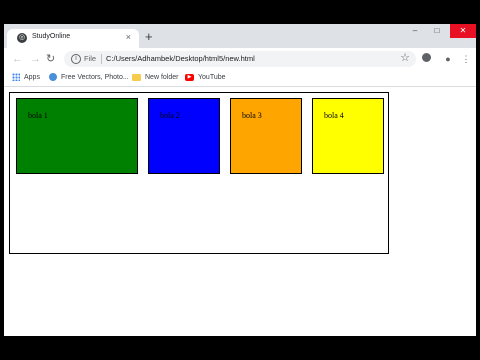  What do you see at coordinates (73, 38) in the screenshot?
I see `tab-studyonline: ◎ StudyOnline ×` at bounding box center [73, 38].